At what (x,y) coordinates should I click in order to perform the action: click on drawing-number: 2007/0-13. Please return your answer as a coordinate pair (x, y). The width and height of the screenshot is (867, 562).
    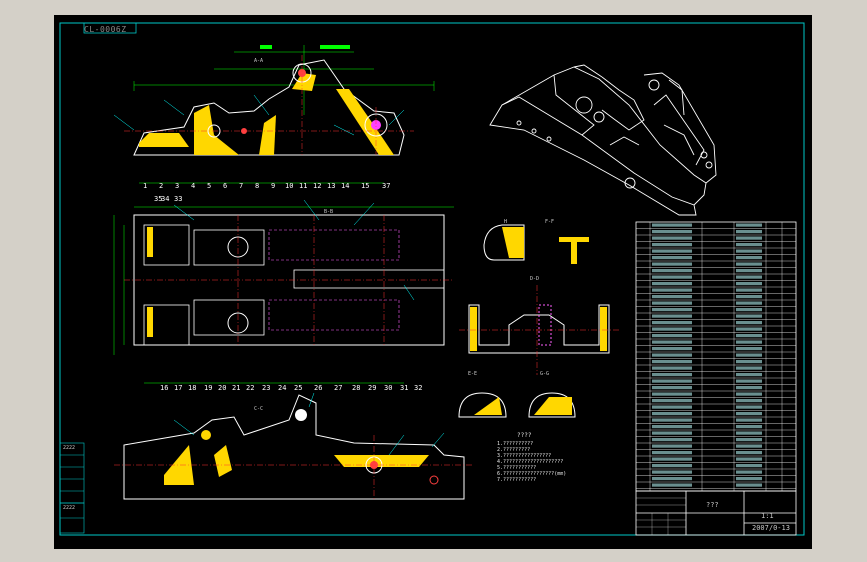
    Looking at the image, I should click on (771, 528).